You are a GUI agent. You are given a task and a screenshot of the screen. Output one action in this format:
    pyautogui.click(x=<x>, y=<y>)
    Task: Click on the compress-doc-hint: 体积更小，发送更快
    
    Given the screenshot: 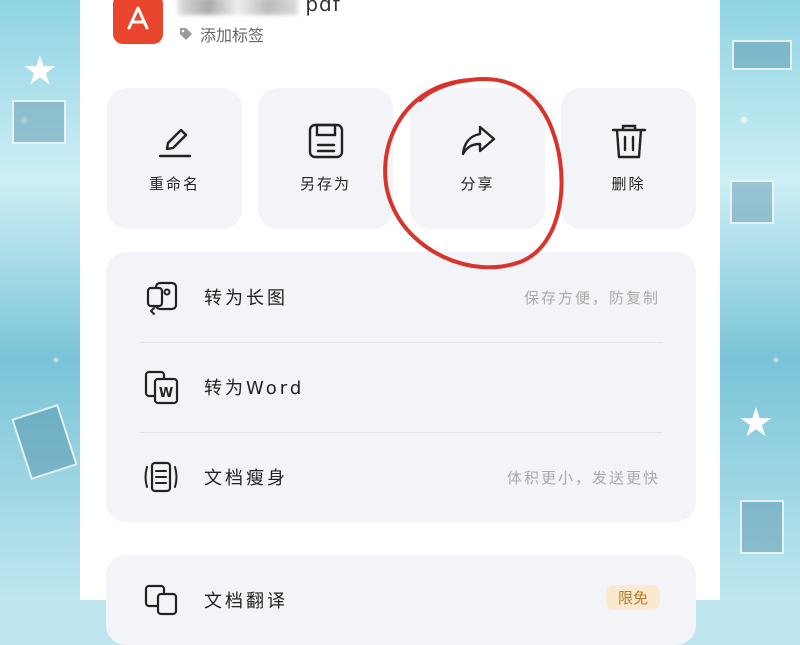 What is the action you would take?
    pyautogui.click(x=583, y=477)
    